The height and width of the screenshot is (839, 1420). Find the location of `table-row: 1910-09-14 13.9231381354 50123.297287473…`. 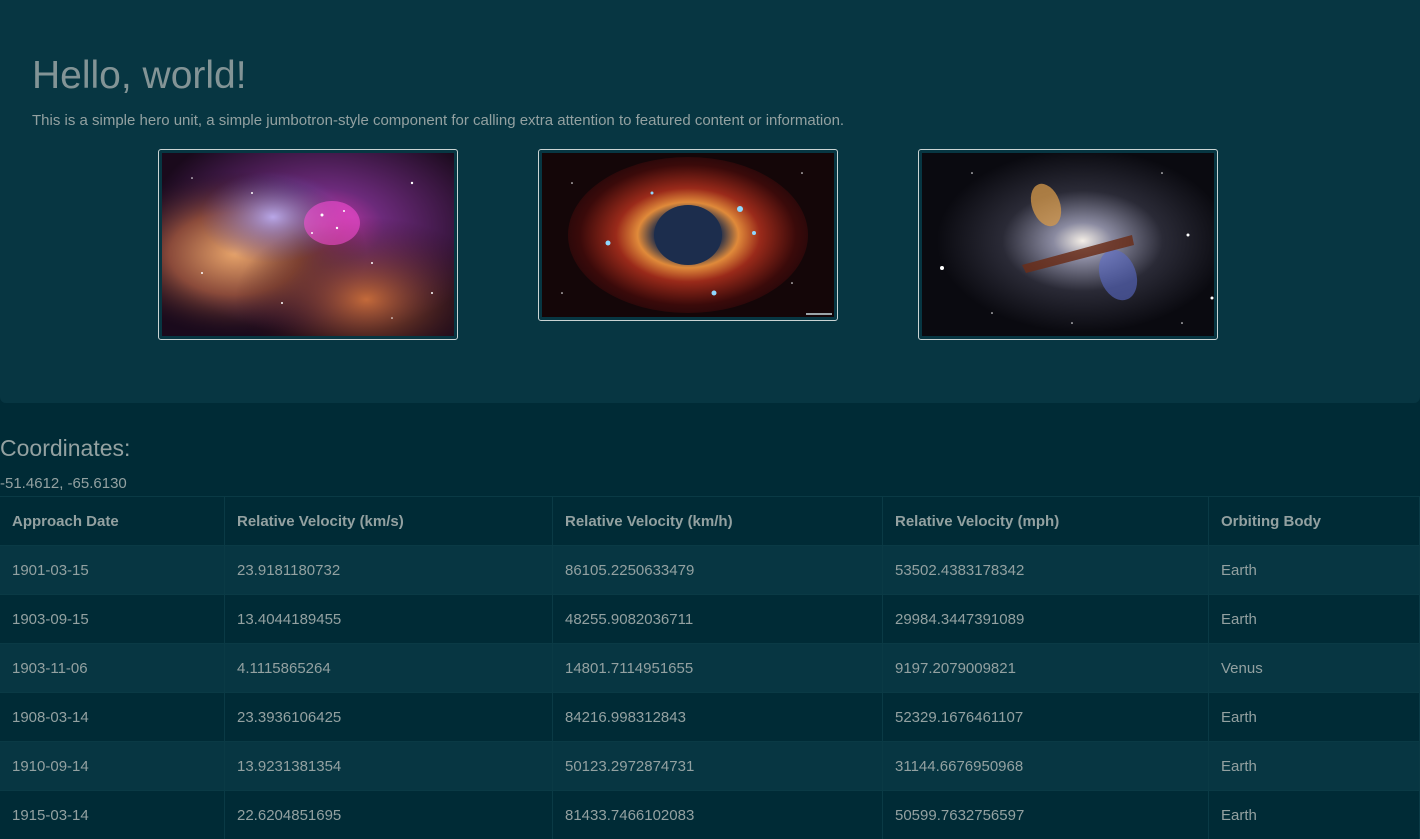

table-row: 1910-09-14 13.9231381354 50123.297287473… is located at coordinates (710, 766).